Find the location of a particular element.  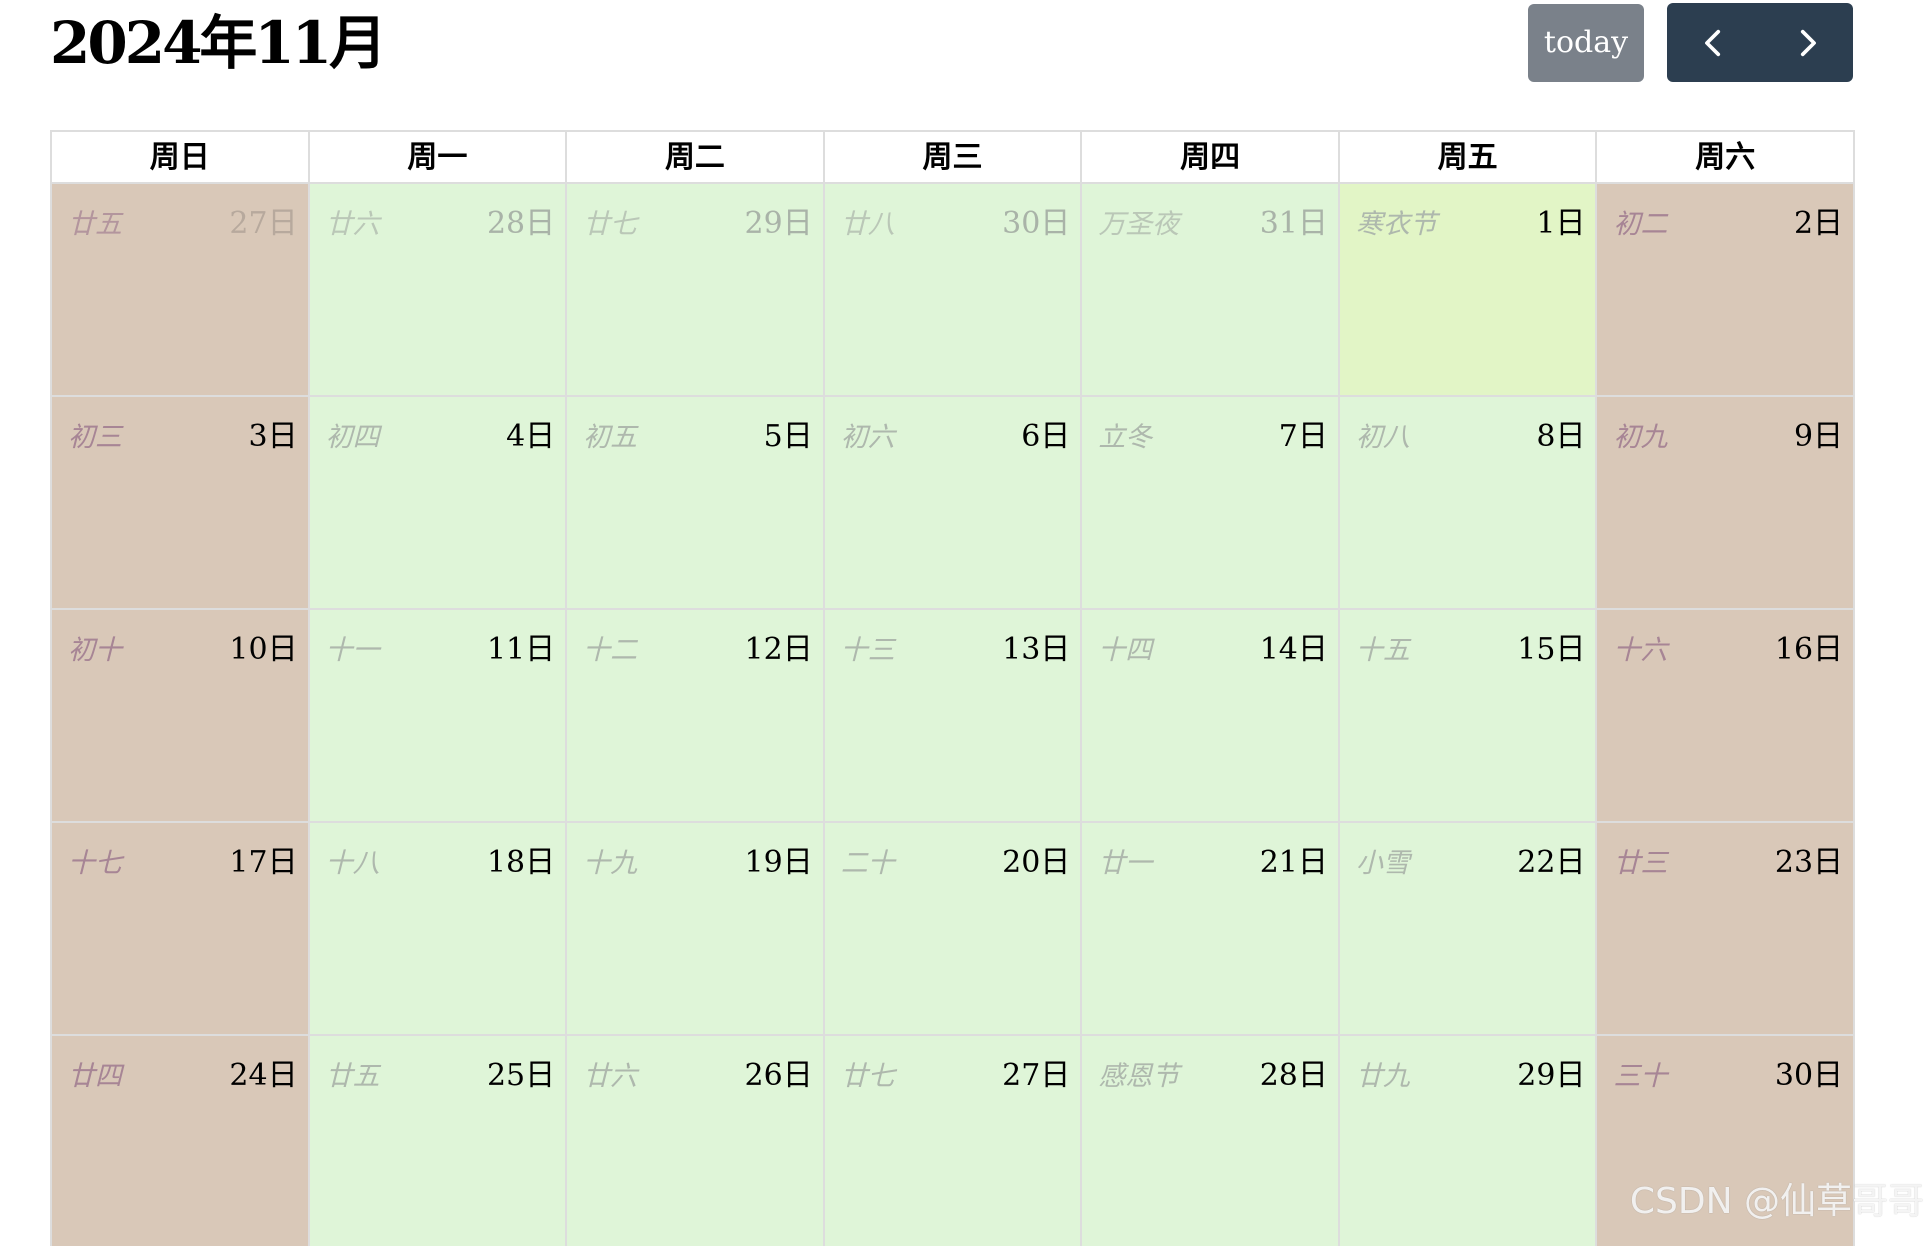

day-number-link: 16日 is located at coordinates (1809, 646).